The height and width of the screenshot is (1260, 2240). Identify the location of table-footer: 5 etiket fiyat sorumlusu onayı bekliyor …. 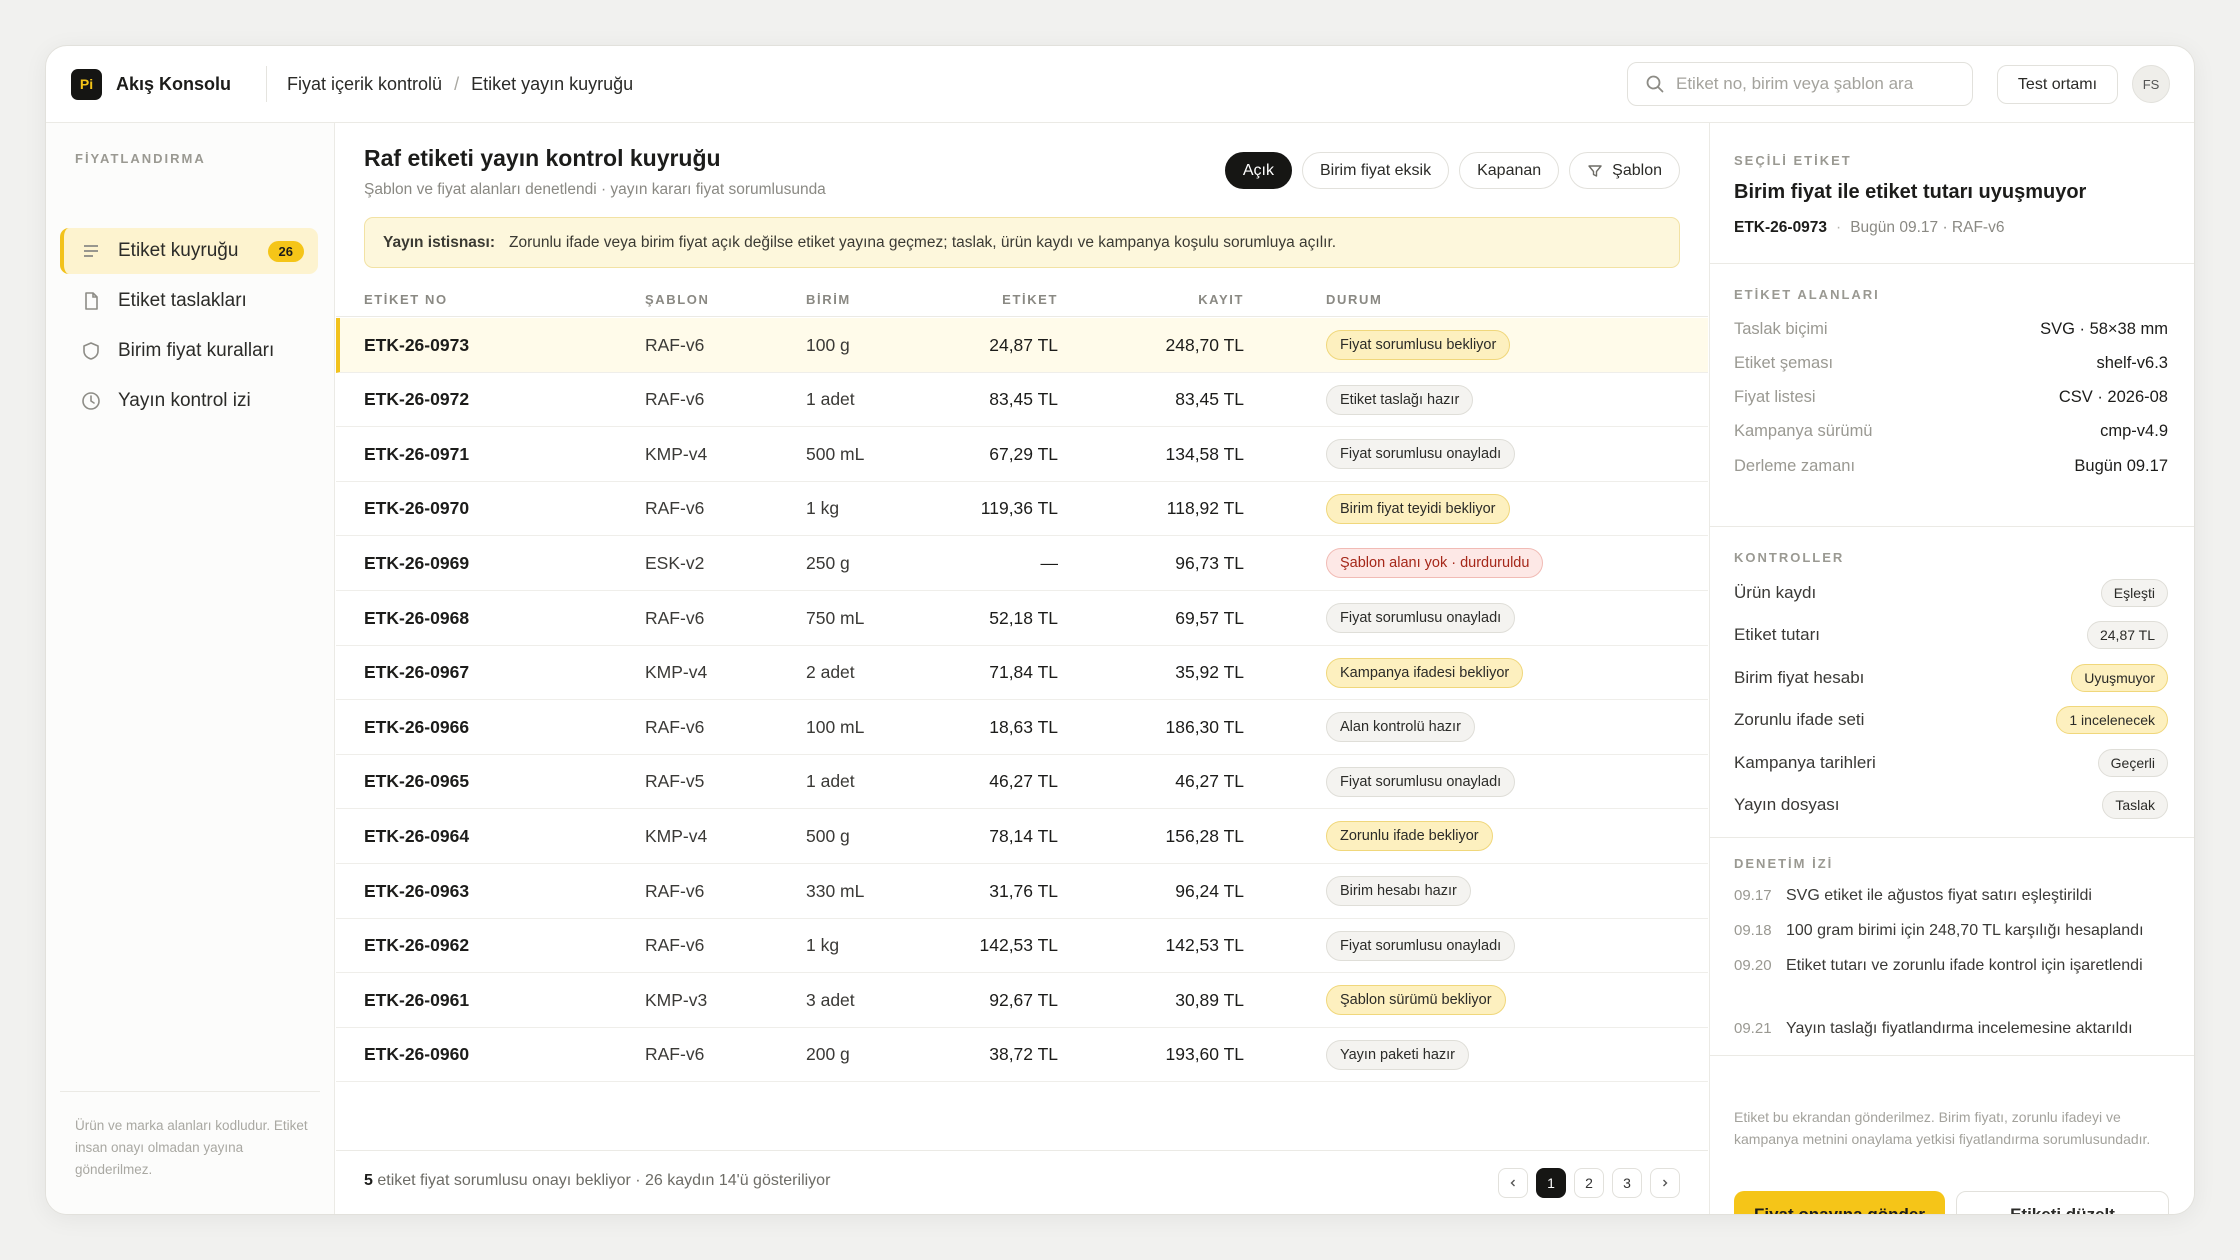
(1022, 1182).